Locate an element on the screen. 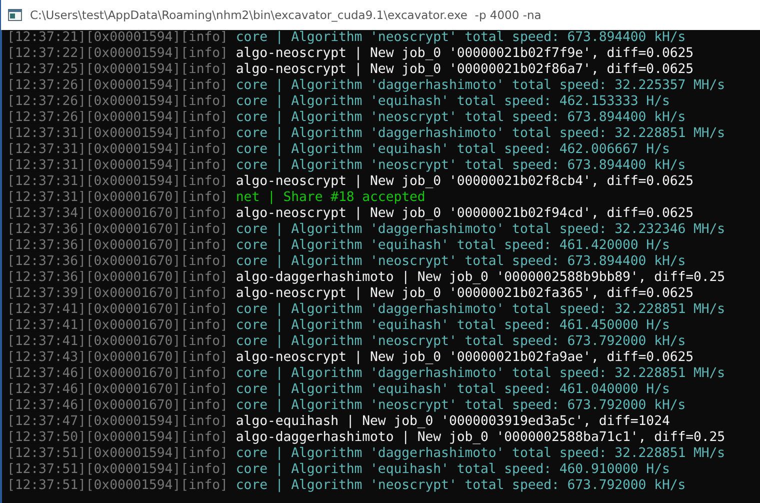  log-message: algo-neoscrypt | New job_0 '00000021b02fa365', diff=0.0625 is located at coordinates (465, 294).